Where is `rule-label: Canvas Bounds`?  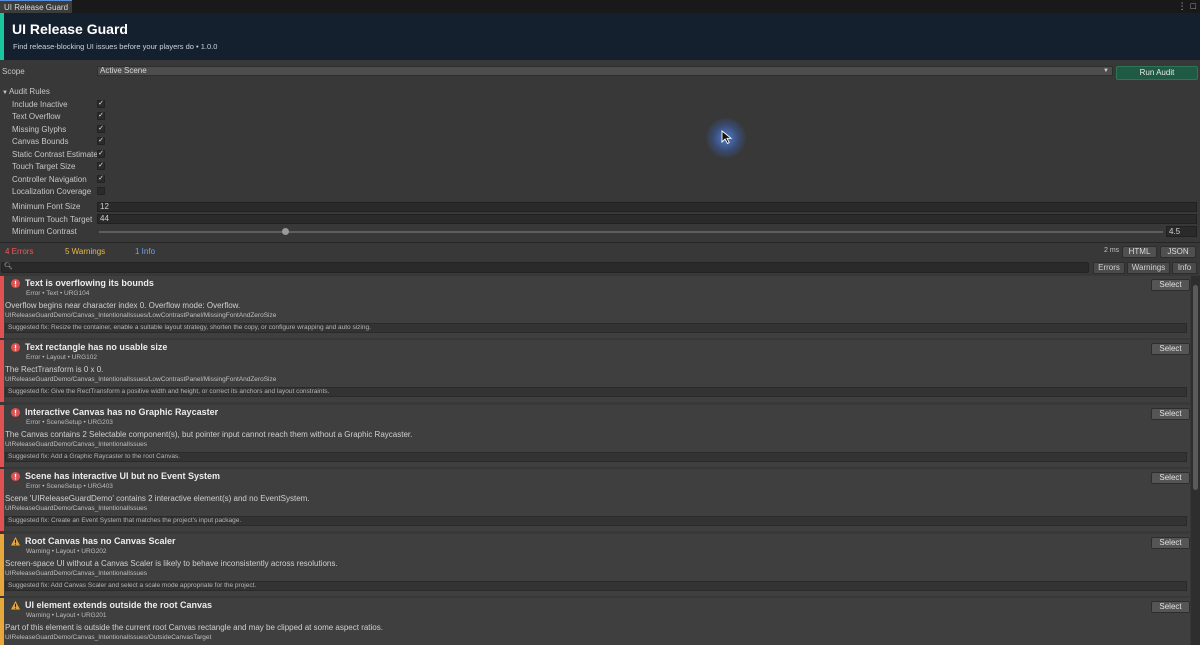
rule-label: Canvas Bounds is located at coordinates (40, 141).